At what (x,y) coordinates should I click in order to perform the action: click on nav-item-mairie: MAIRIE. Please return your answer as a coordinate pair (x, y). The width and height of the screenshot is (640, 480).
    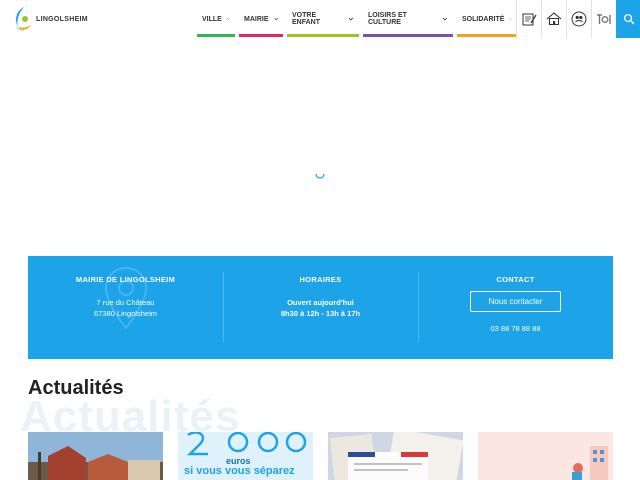
    Looking at the image, I should click on (261, 19).